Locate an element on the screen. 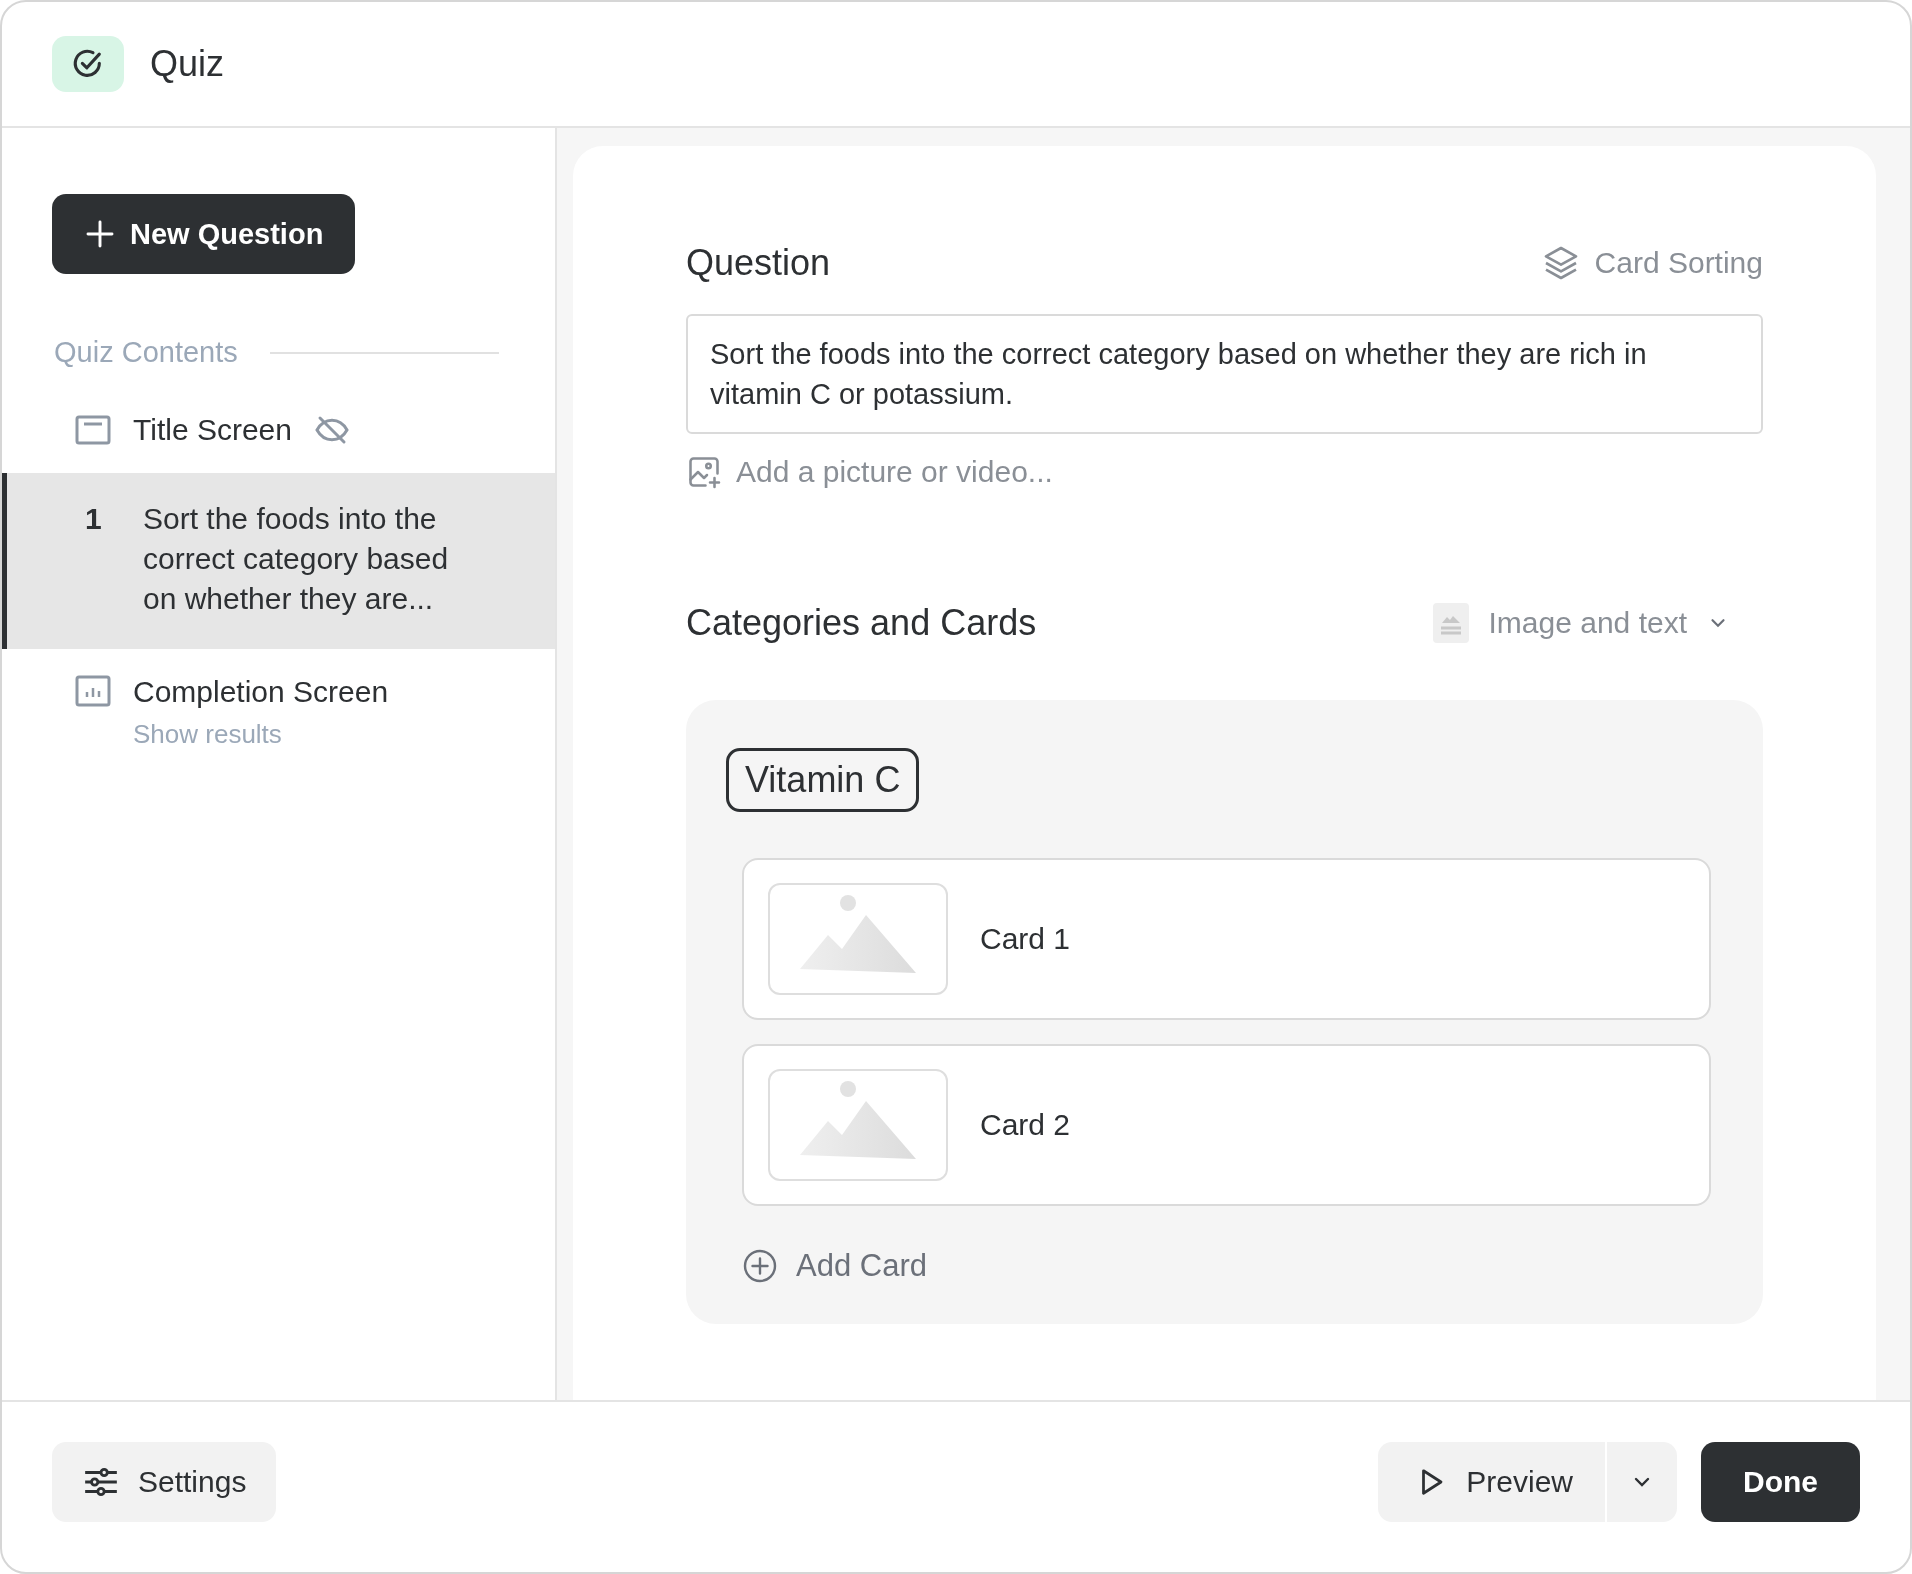 This screenshot has width=1912, height=1574. bar-chart-icon is located at coordinates (93, 691).